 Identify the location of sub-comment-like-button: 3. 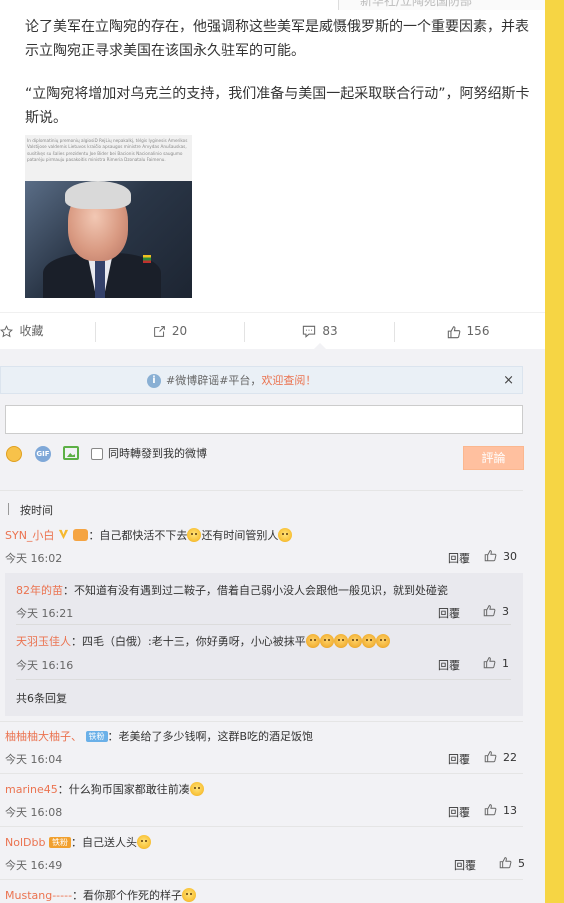
(496, 611).